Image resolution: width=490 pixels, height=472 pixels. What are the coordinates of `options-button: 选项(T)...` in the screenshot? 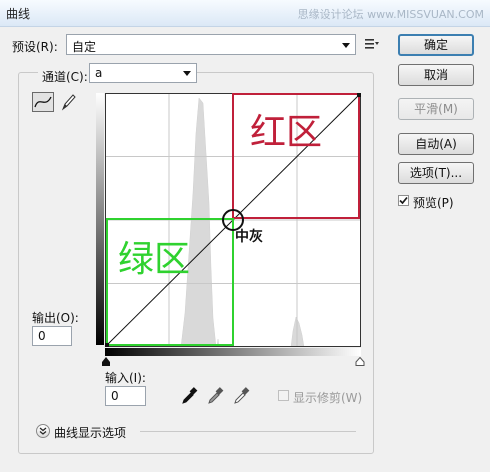 It's located at (436, 173).